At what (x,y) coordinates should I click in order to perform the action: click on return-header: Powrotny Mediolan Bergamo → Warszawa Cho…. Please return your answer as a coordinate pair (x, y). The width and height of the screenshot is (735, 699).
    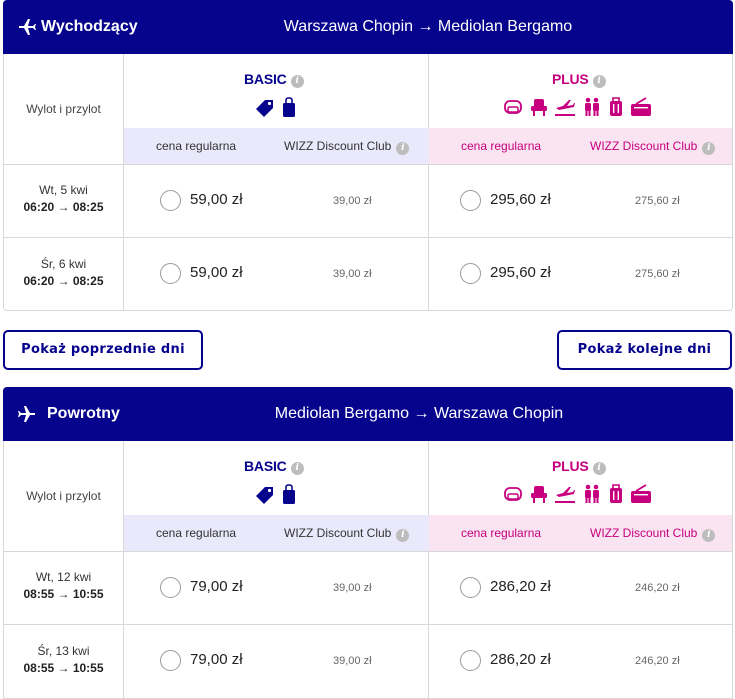
    Looking at the image, I should click on (368, 414).